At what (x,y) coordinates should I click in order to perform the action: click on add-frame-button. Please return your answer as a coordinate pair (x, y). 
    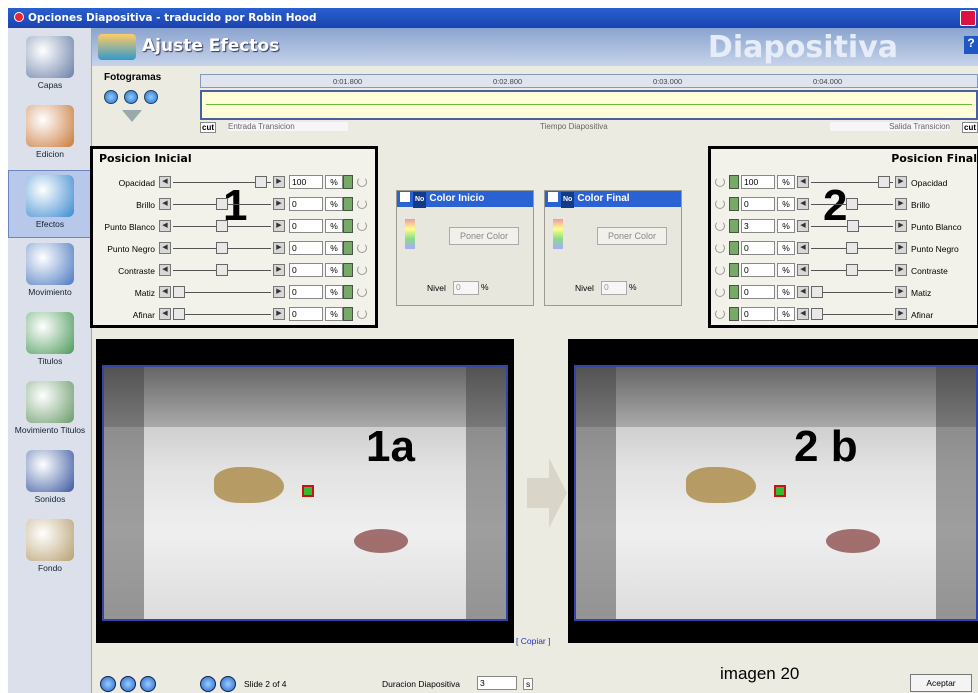
    Looking at the image, I should click on (131, 97).